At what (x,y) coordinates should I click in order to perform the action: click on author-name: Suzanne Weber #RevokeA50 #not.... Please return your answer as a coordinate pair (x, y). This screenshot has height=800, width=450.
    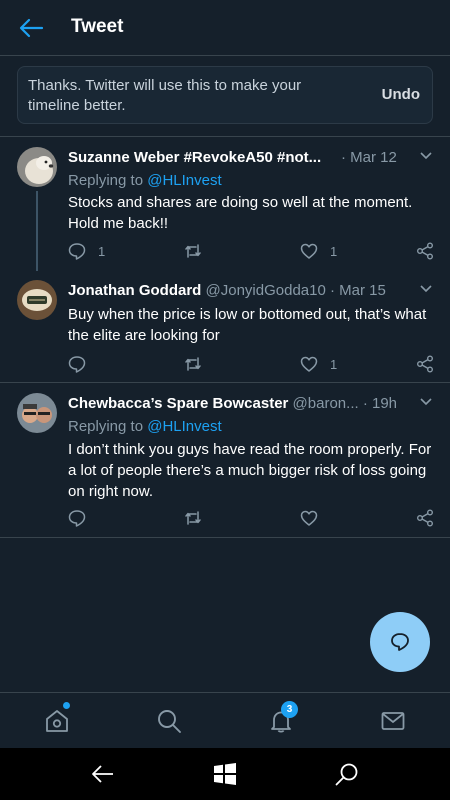
    Looking at the image, I should click on (194, 157).